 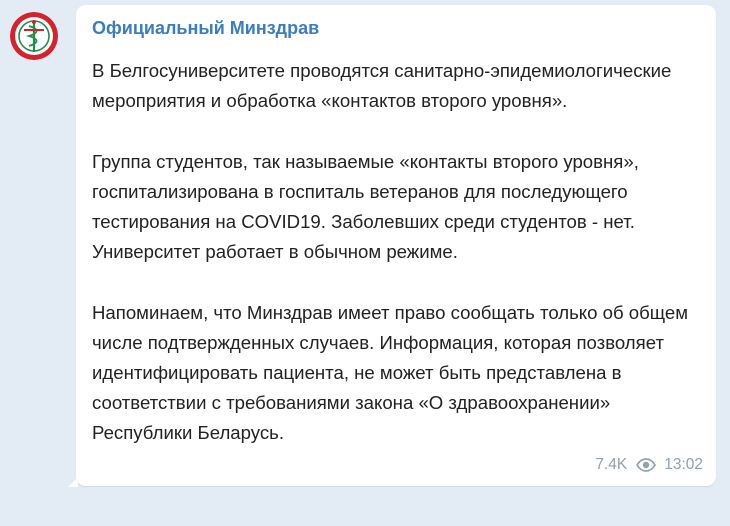 What do you see at coordinates (683, 464) in the screenshot?
I see `message-time: 13:02` at bounding box center [683, 464].